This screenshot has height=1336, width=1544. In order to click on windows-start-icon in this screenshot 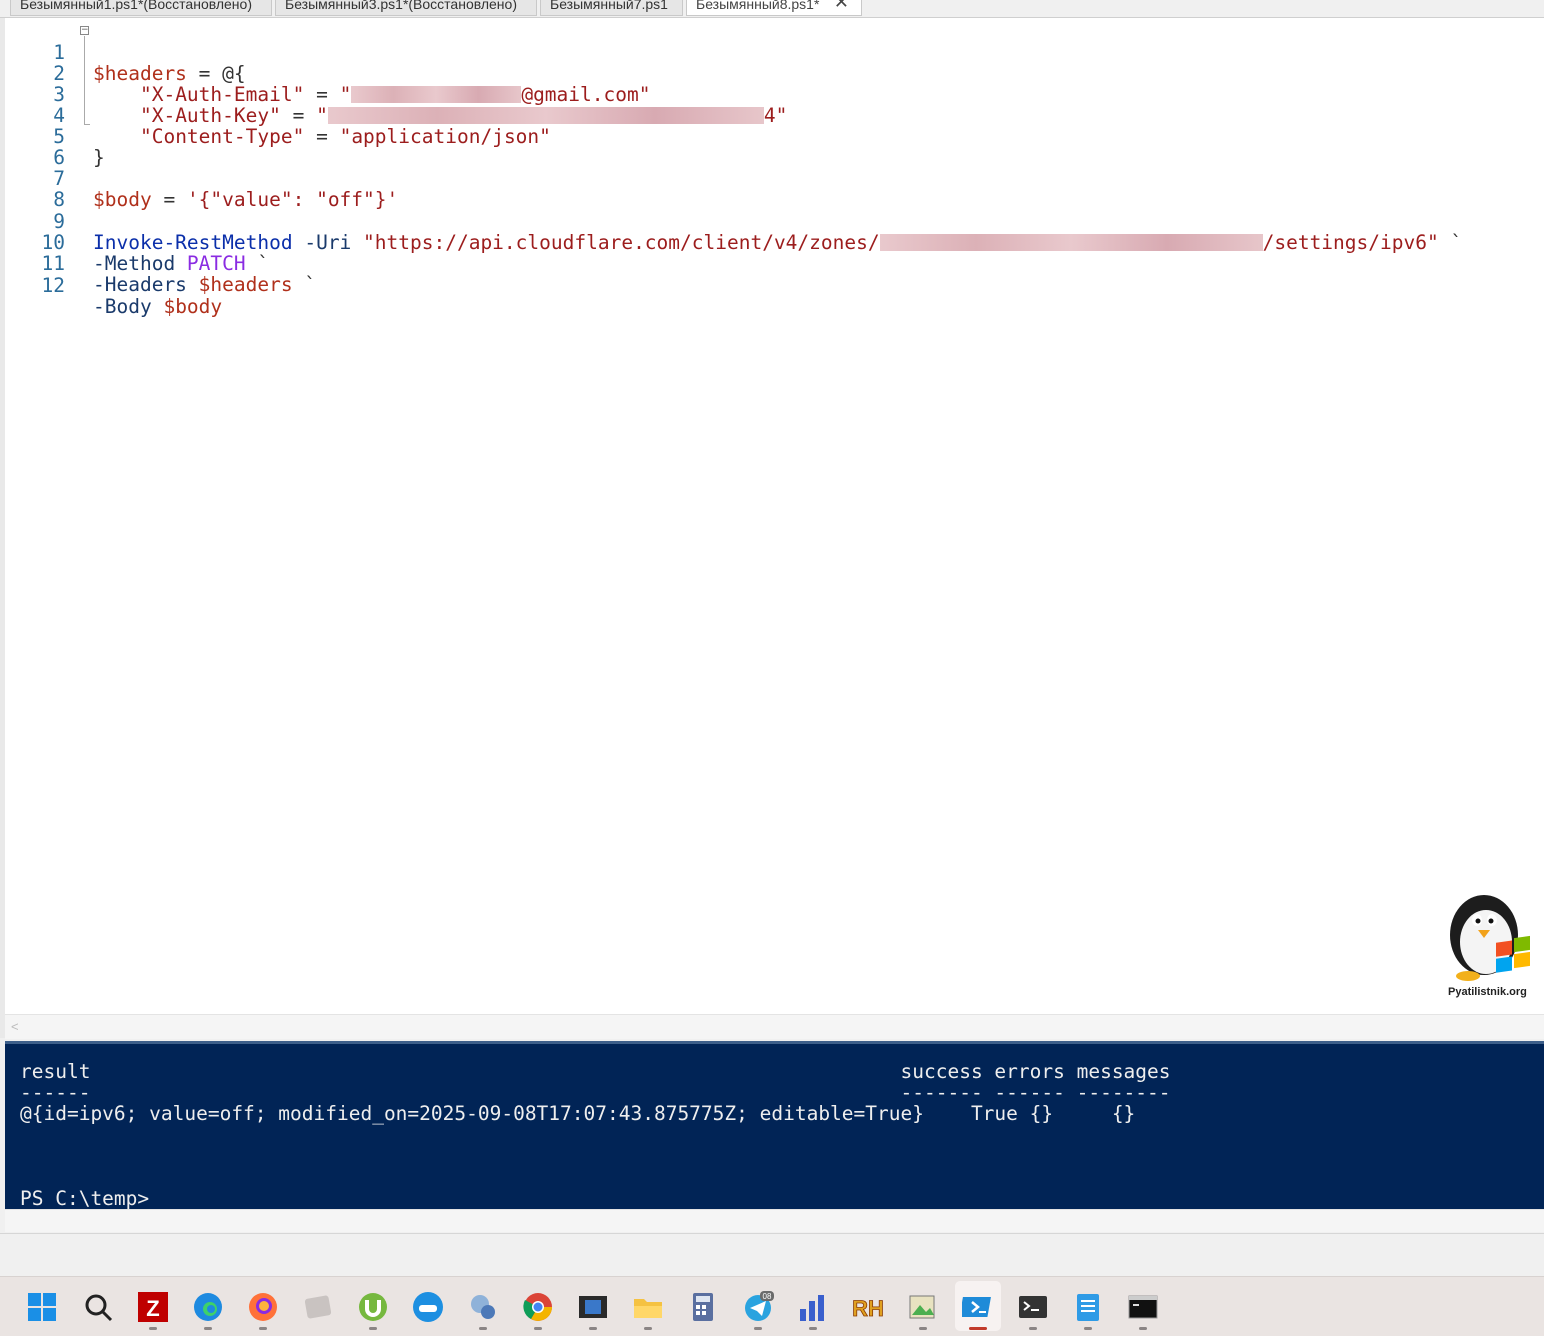, I will do `click(42, 1307)`.